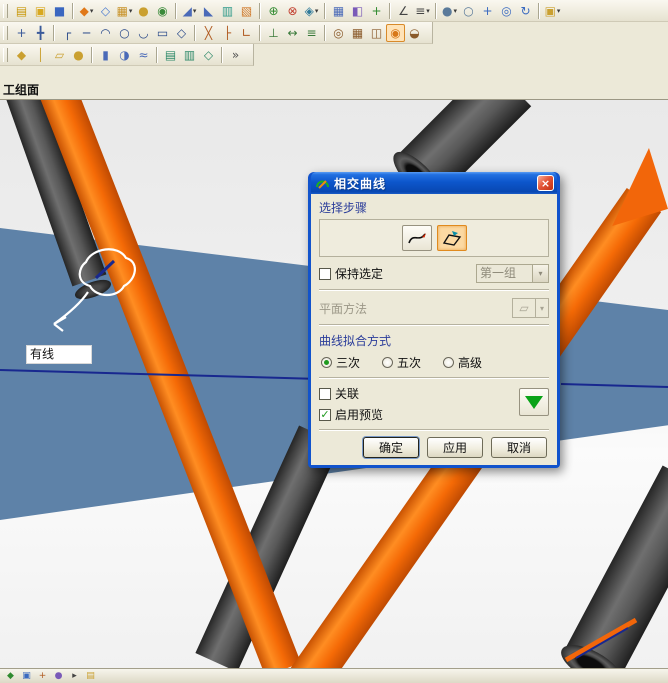  I want to click on taskbar-tool-3-button: ▸, so click(74, 676).